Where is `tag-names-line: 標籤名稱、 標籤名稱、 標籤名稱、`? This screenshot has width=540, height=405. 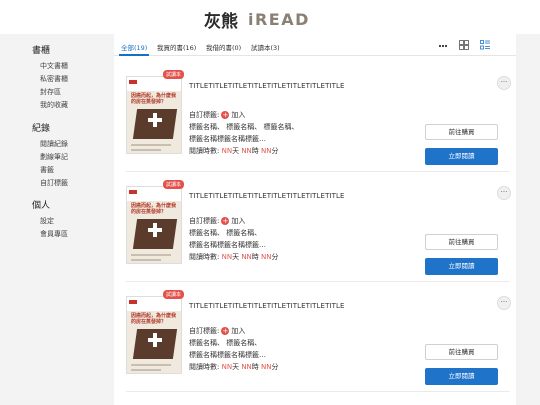
tag-names-line: 標籤名稱、 標籤名稱、 標籤名稱、 is located at coordinates (244, 127).